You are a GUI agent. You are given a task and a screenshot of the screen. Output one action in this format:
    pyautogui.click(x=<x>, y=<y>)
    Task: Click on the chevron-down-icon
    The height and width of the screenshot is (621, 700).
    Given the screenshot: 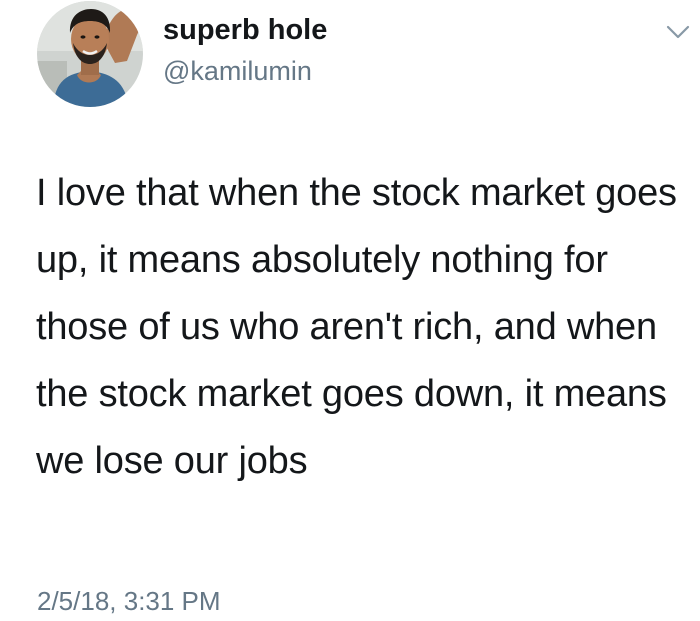 What is the action you would take?
    pyautogui.click(x=678, y=32)
    